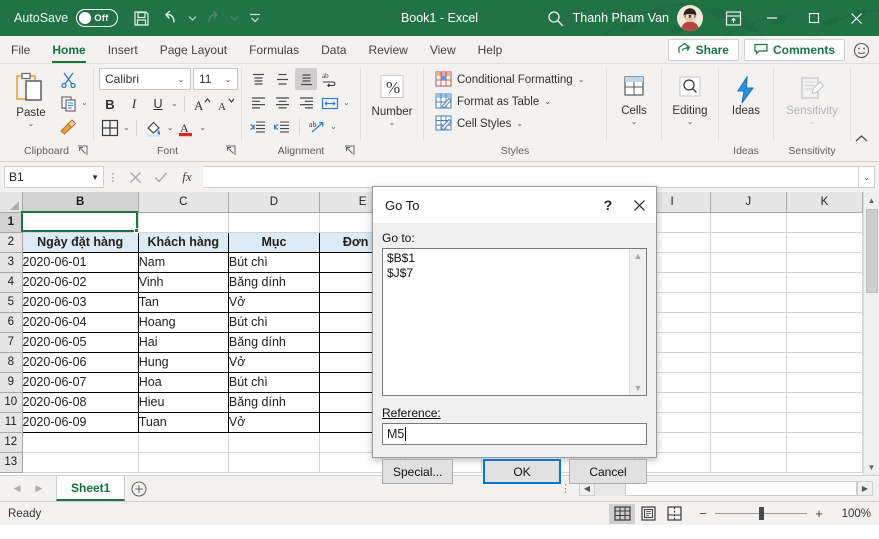  I want to click on cell-B5: 2020-06-03, so click(80, 302).